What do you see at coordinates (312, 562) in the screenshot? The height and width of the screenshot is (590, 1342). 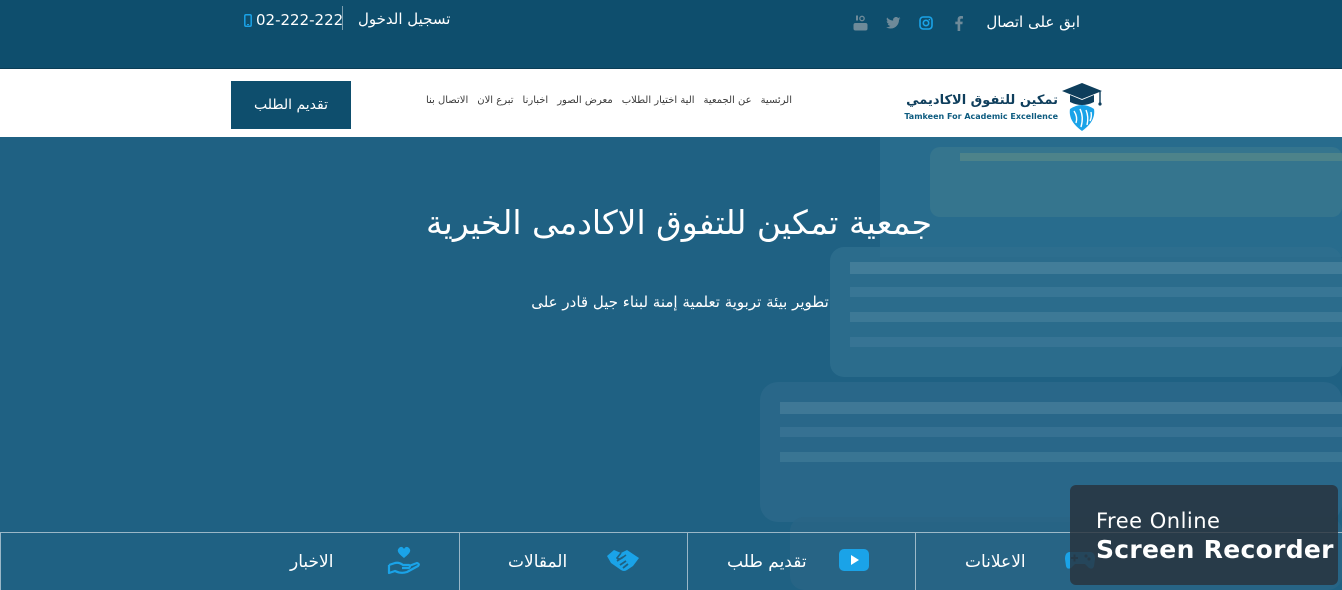 I see `feature-label-news: الاخبار` at bounding box center [312, 562].